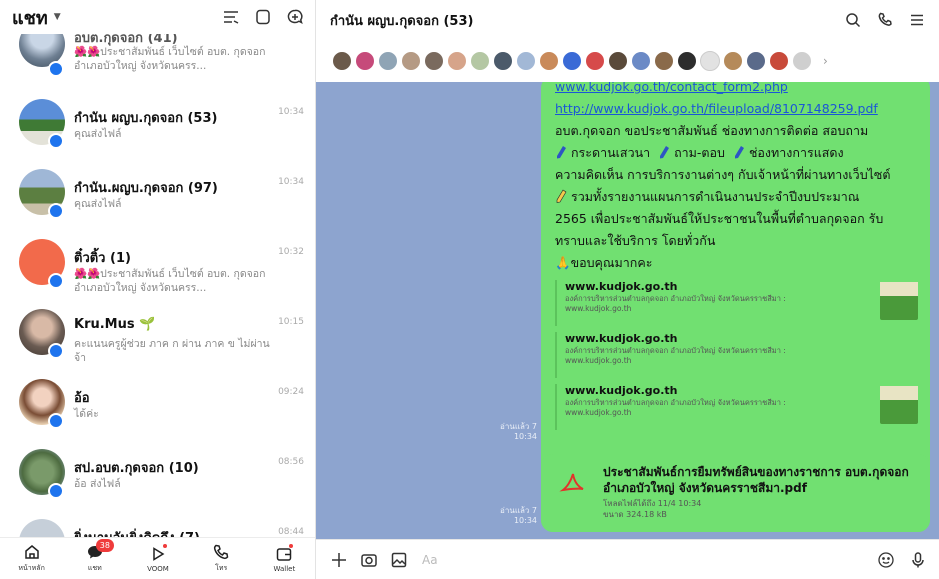  Describe the element at coordinates (221, 568) in the screenshot. I see `nav-calls-label: โทร` at that location.